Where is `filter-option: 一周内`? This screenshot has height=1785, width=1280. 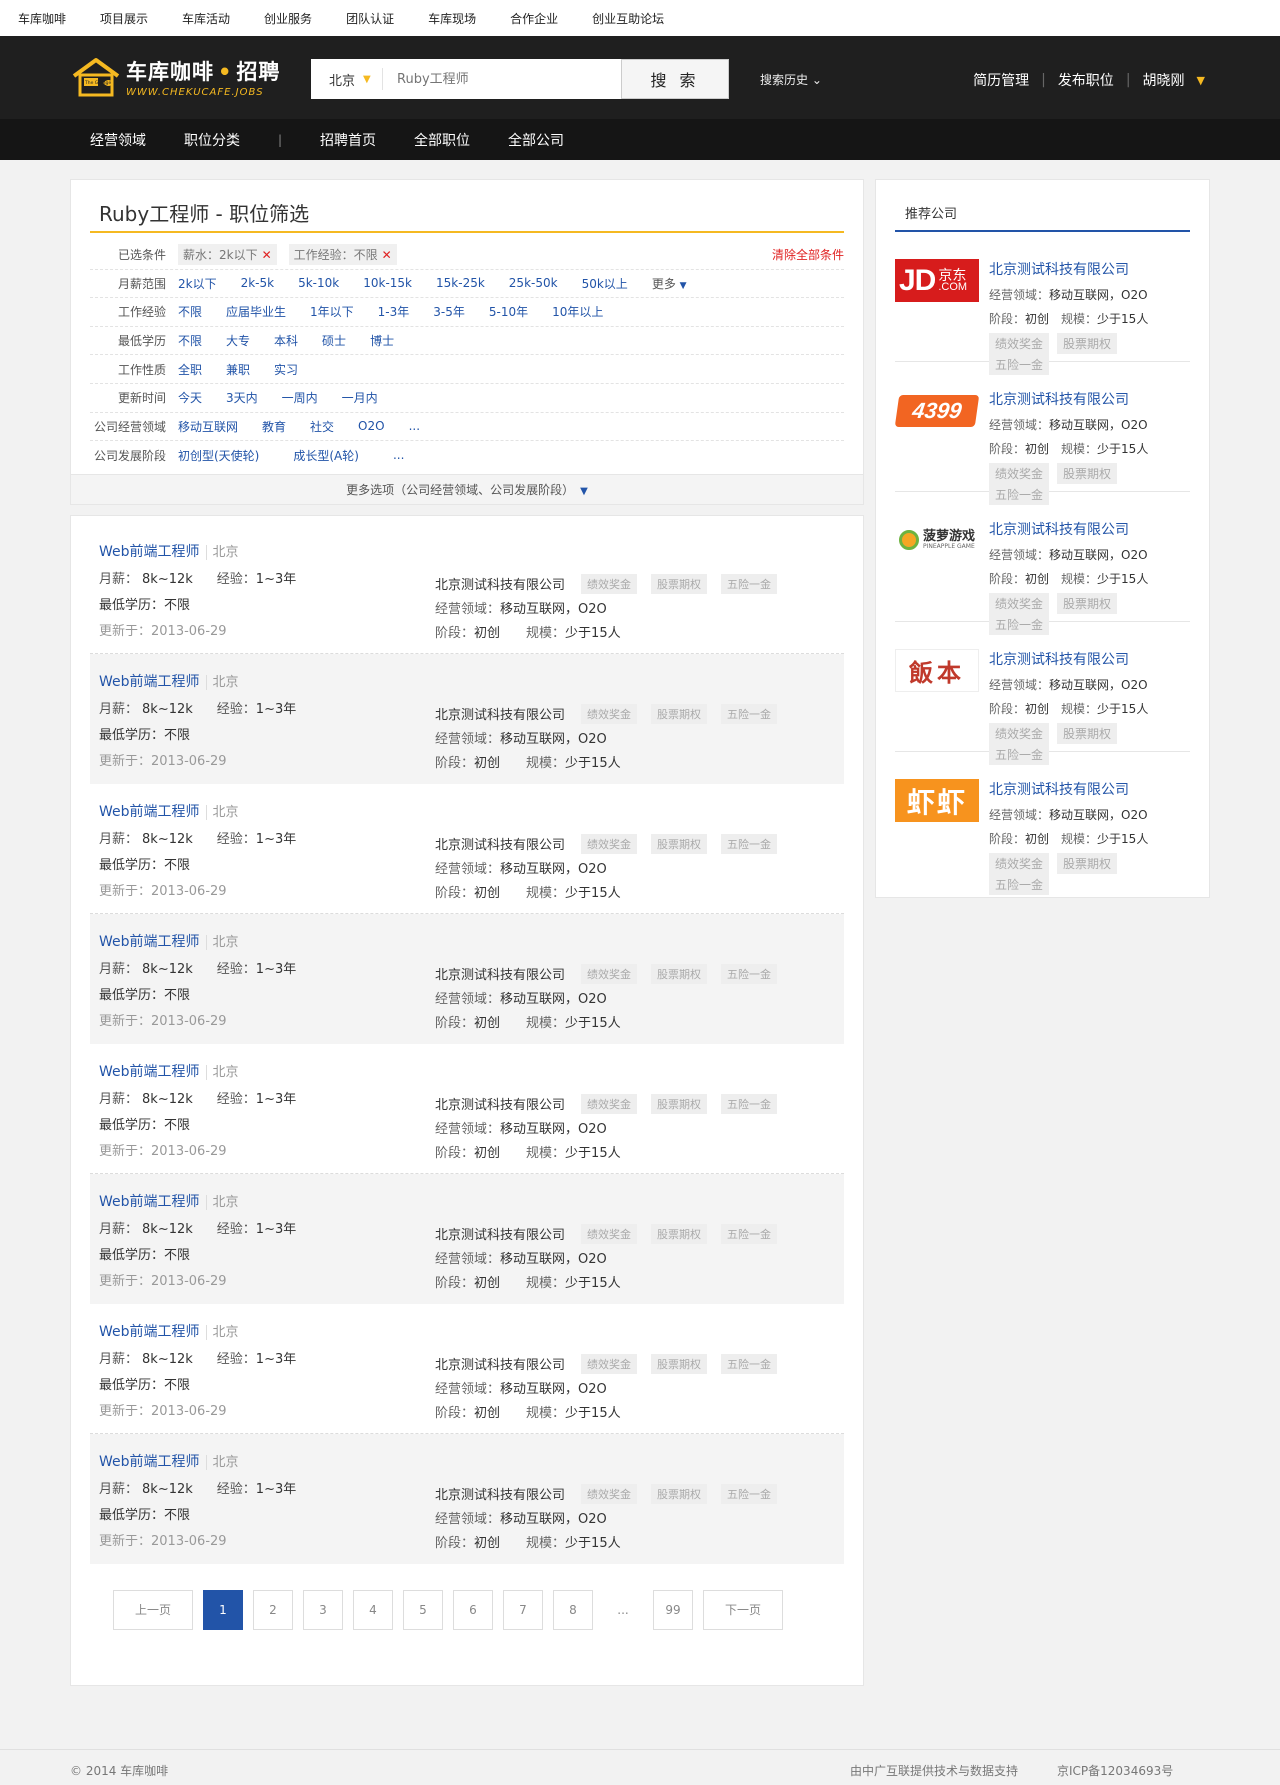 filter-option: 一周内 is located at coordinates (300, 397).